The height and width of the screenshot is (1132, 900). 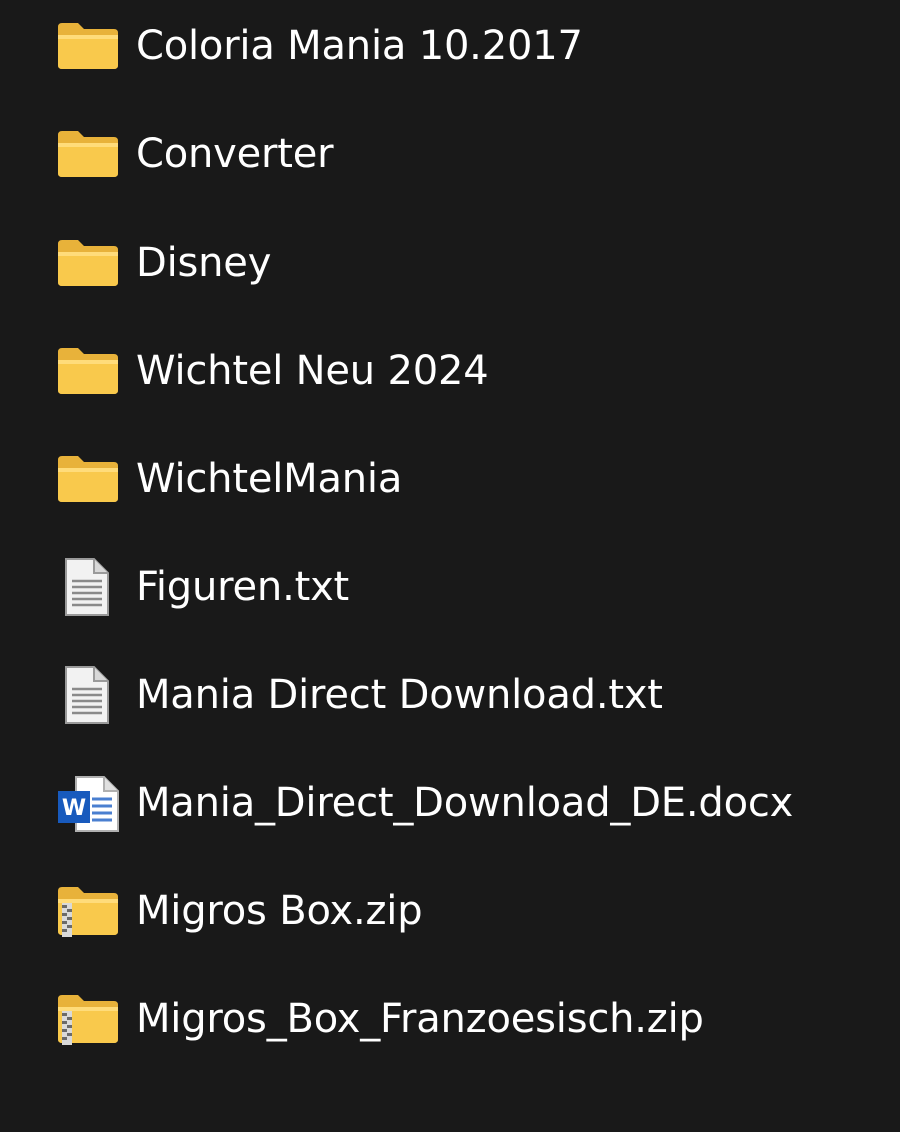 I want to click on item-name: Migros_Box_Franzoesisch.zip, so click(x=420, y=1019).